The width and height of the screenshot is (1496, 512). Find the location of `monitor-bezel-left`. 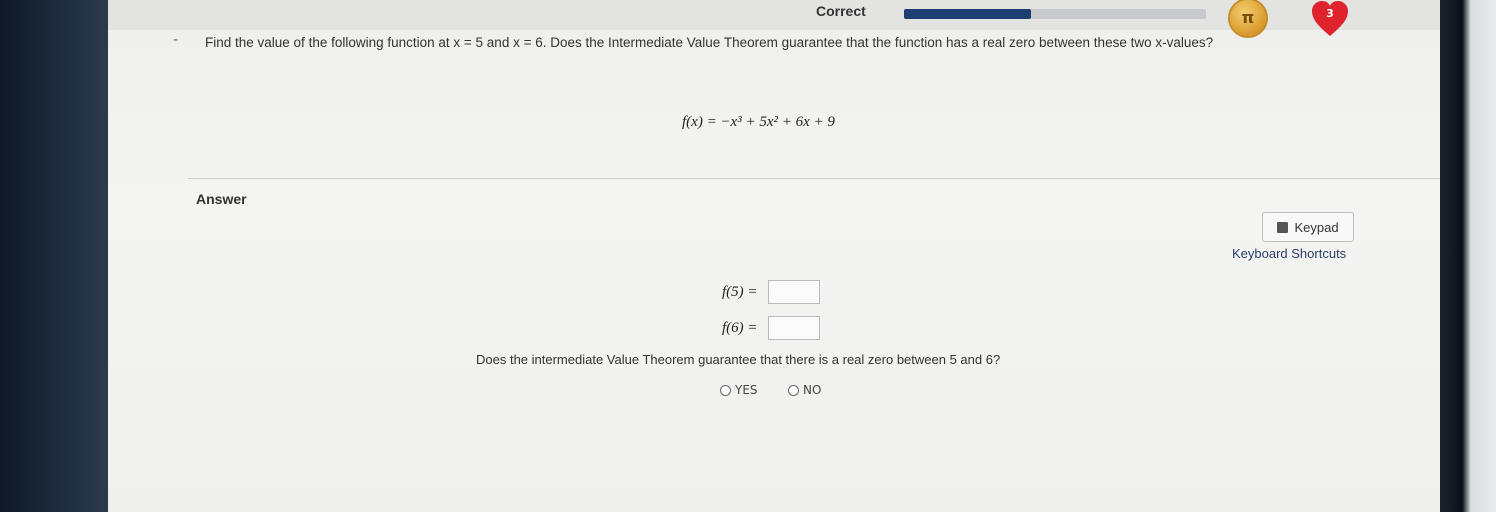

monitor-bezel-left is located at coordinates (54, 256).